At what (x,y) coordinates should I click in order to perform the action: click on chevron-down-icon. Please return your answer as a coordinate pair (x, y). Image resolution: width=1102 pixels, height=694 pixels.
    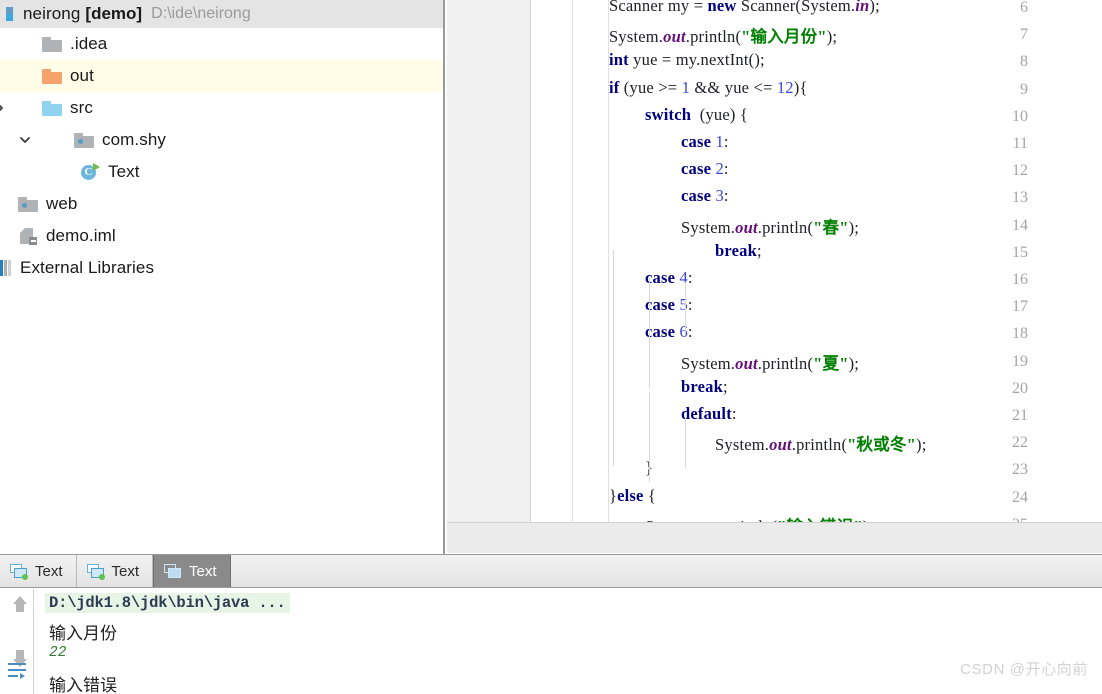
    Looking at the image, I should click on (25, 140).